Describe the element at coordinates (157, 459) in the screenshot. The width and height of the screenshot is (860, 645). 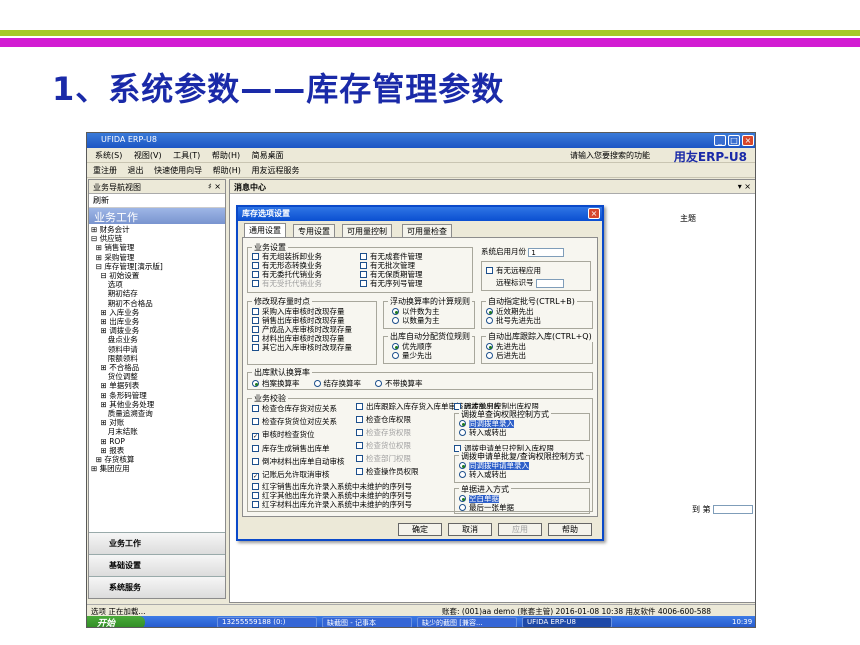
I see `tree-item: ⊞ 存货核算` at that location.